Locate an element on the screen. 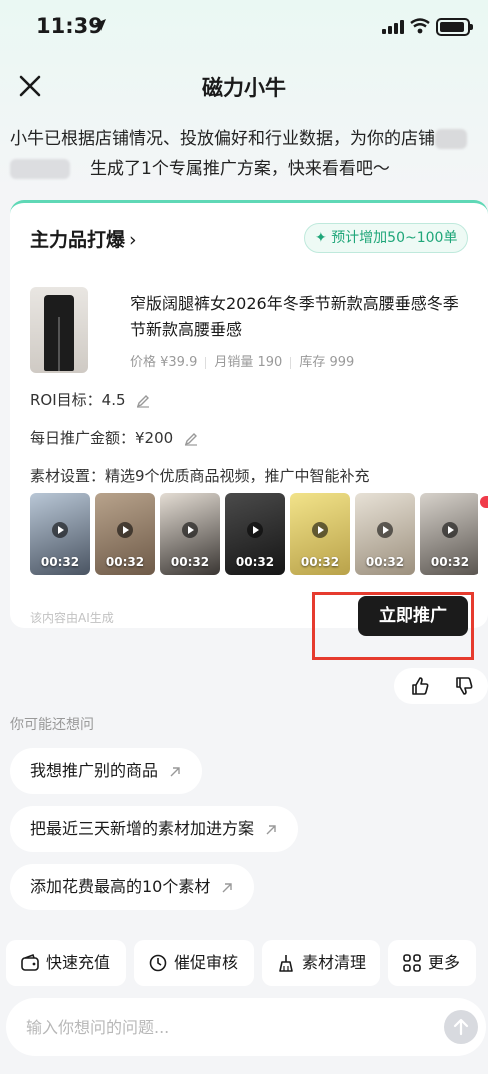 Image resolution: width=488 pixels, height=1074 pixels. product-title: 窄版阔腿裤女2026年冬季节新款高腰垂感冬季节新款高腰垂感 is located at coordinates (294, 316).